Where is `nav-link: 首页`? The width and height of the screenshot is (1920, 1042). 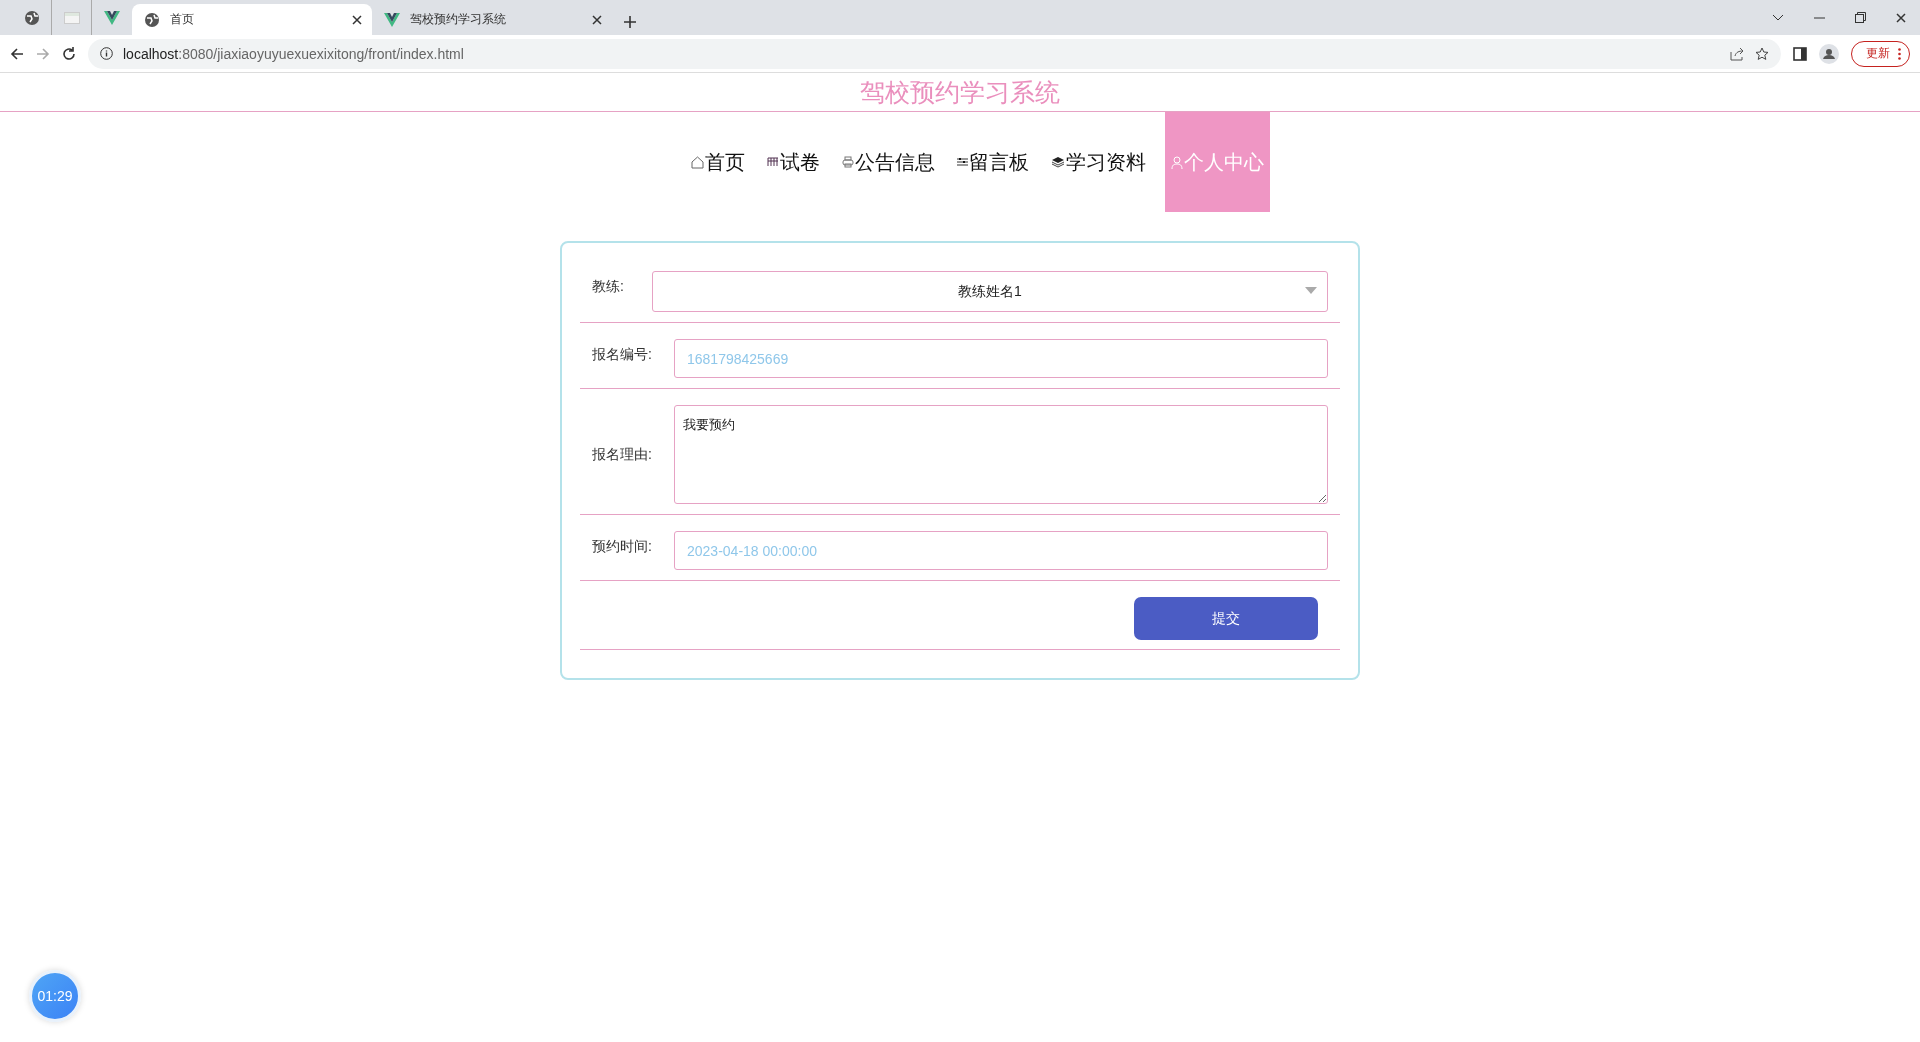 nav-link: 首页 is located at coordinates (718, 162).